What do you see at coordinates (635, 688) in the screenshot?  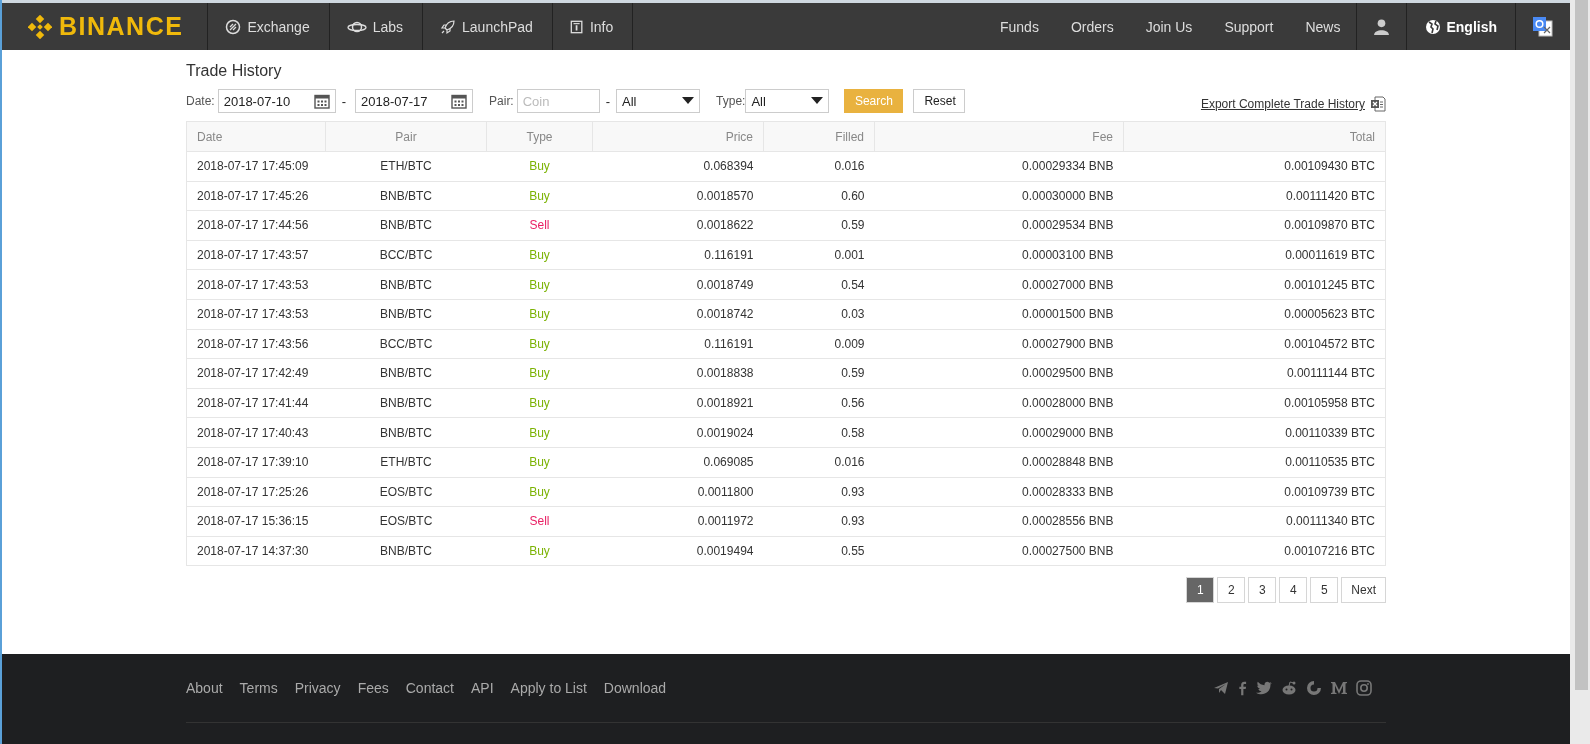 I see `footer-link: Download` at bounding box center [635, 688].